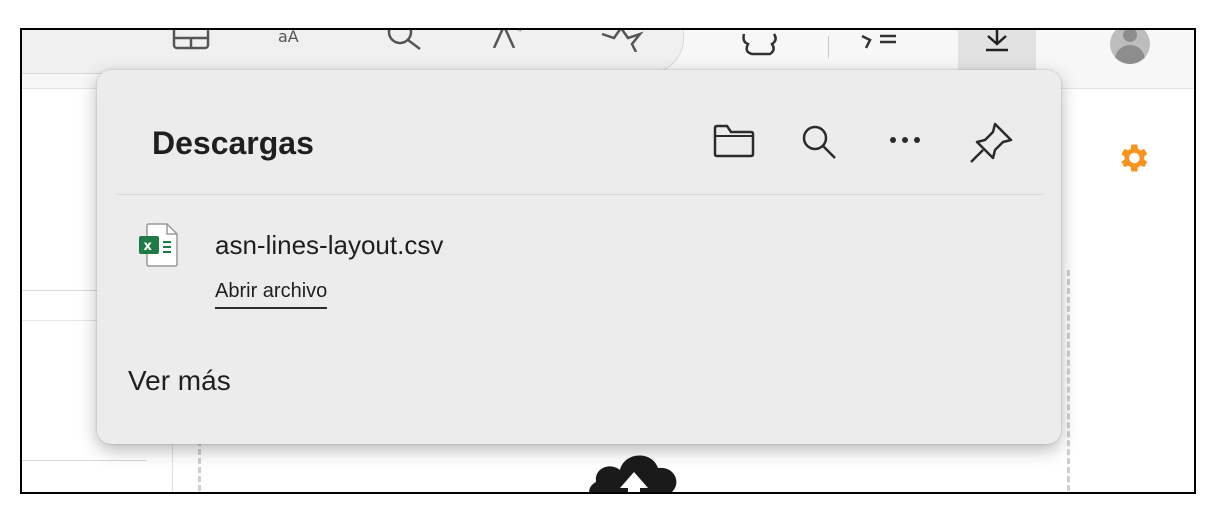  Describe the element at coordinates (353, 52) in the screenshot. I see `address-bar` at that location.